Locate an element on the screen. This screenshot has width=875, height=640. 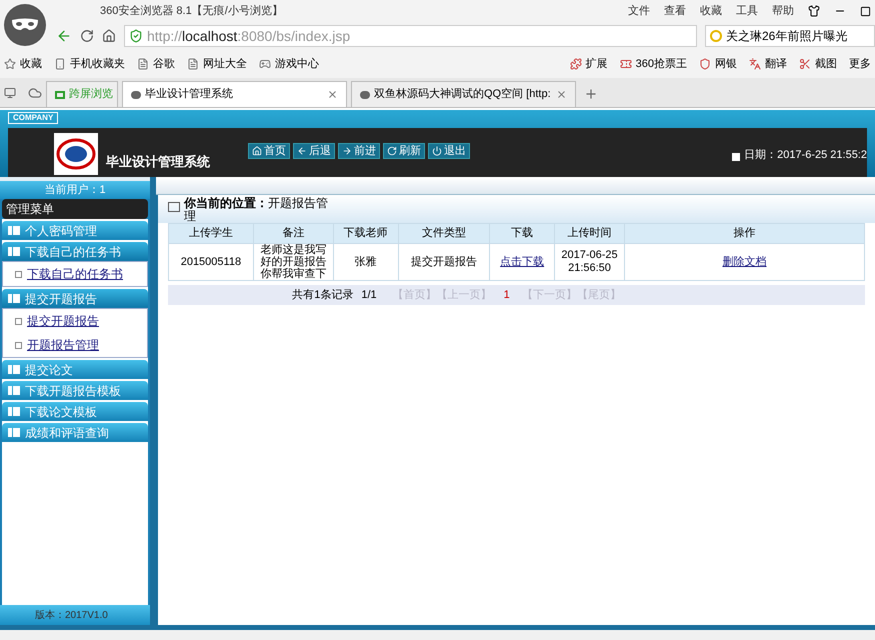
app-title: 毕业设计管理系统 is located at coordinates (158, 161).